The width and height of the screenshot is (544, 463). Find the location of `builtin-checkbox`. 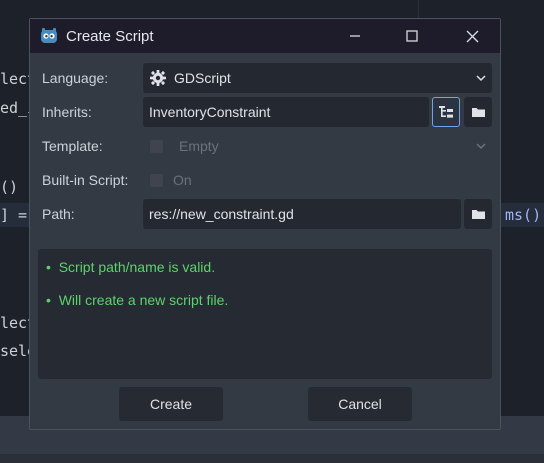

builtin-checkbox is located at coordinates (156, 180).